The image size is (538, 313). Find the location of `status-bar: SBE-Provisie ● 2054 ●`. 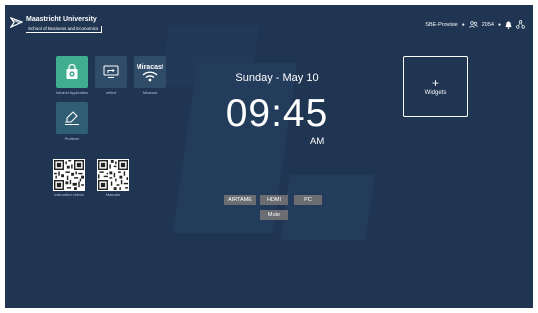

status-bar: SBE-Provisie ● 2054 ● is located at coordinates (475, 24).